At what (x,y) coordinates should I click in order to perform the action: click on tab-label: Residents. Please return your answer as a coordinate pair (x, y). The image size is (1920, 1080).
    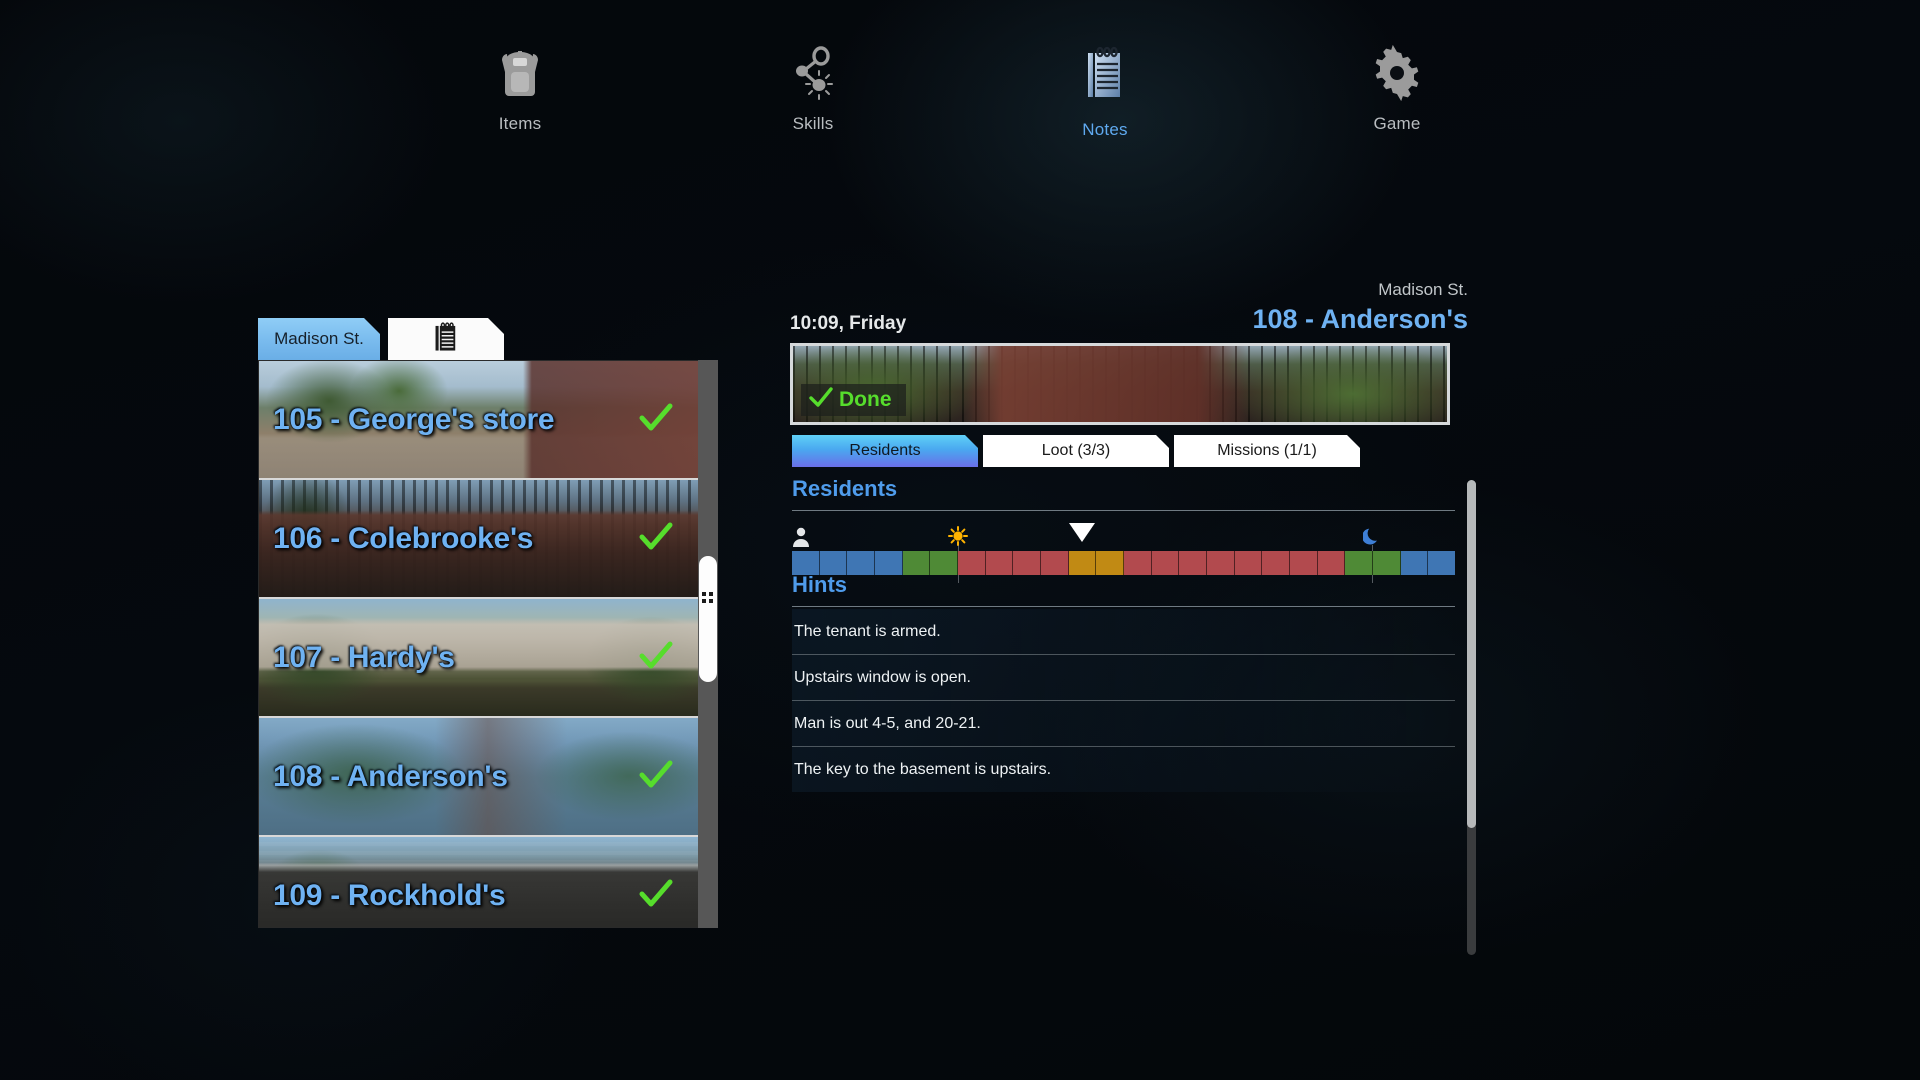
    Looking at the image, I should click on (885, 450).